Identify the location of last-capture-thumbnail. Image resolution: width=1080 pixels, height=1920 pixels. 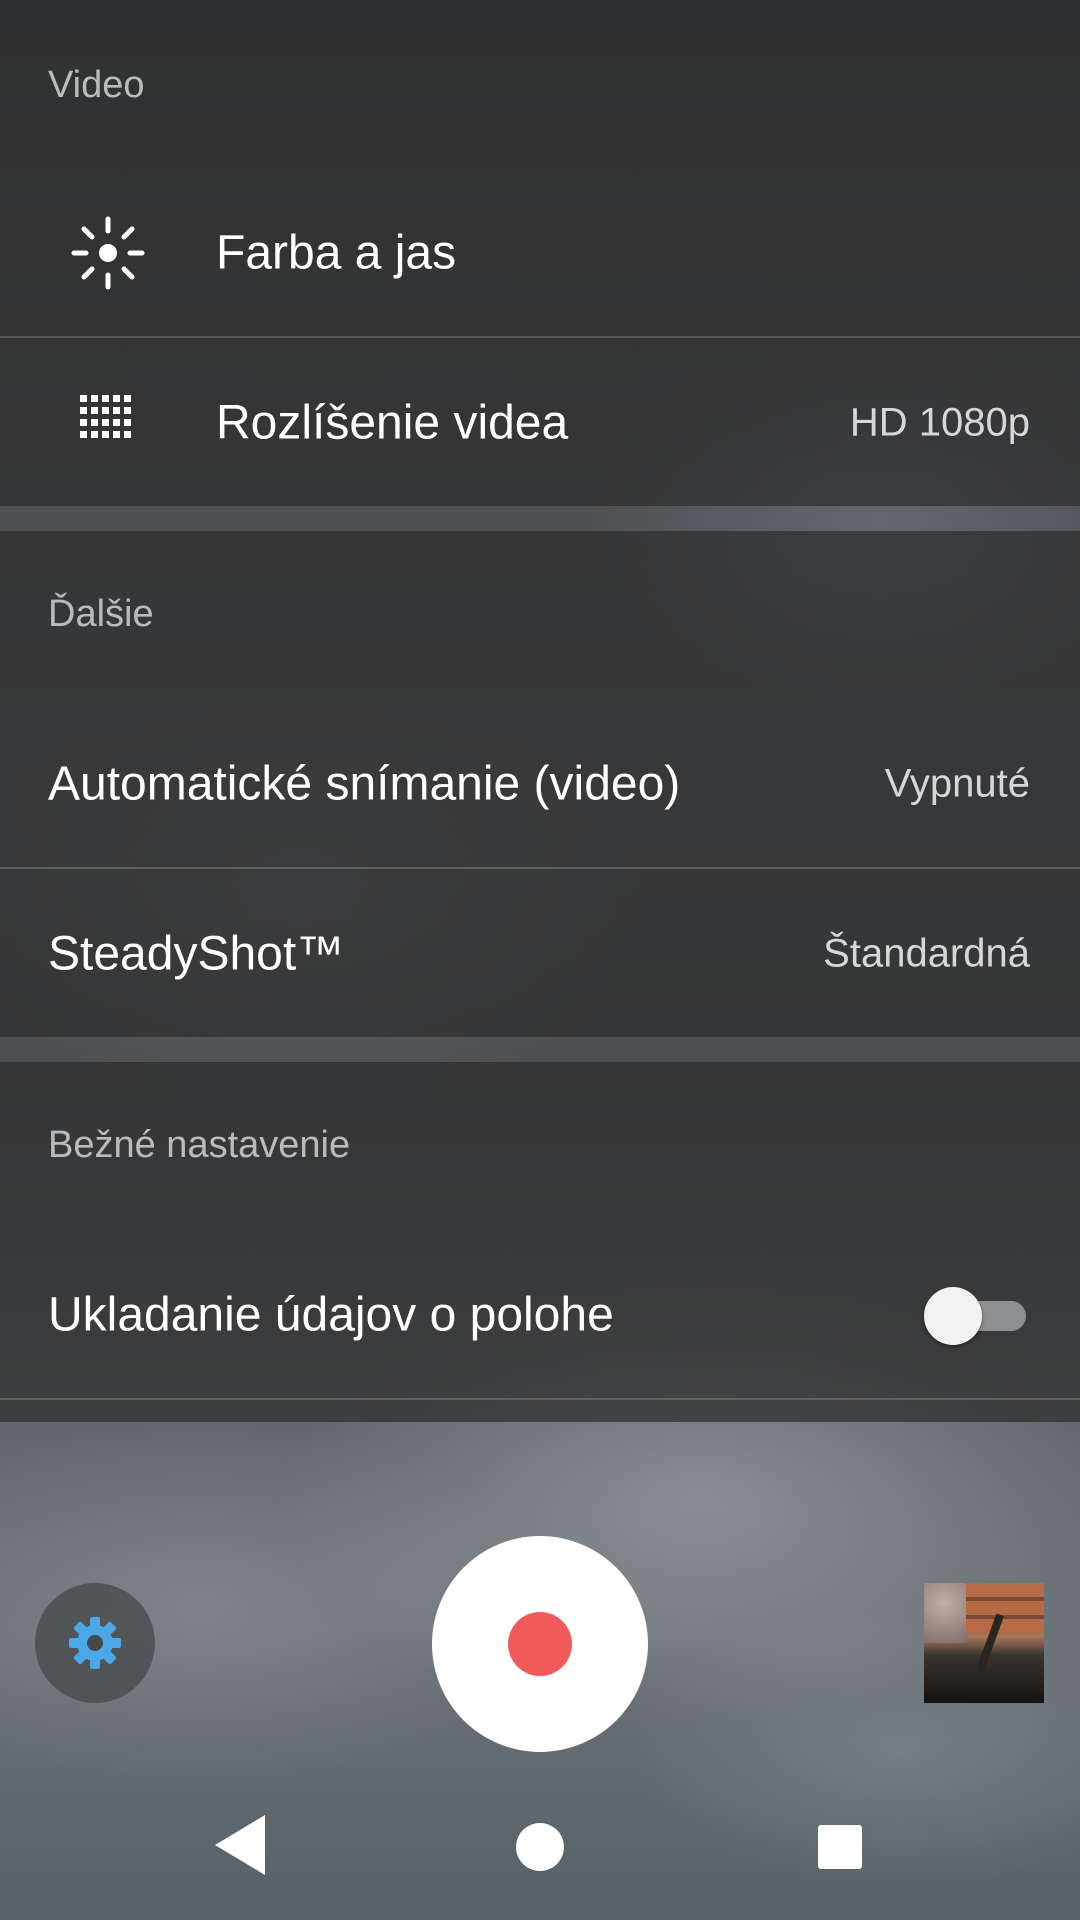
(984, 1643).